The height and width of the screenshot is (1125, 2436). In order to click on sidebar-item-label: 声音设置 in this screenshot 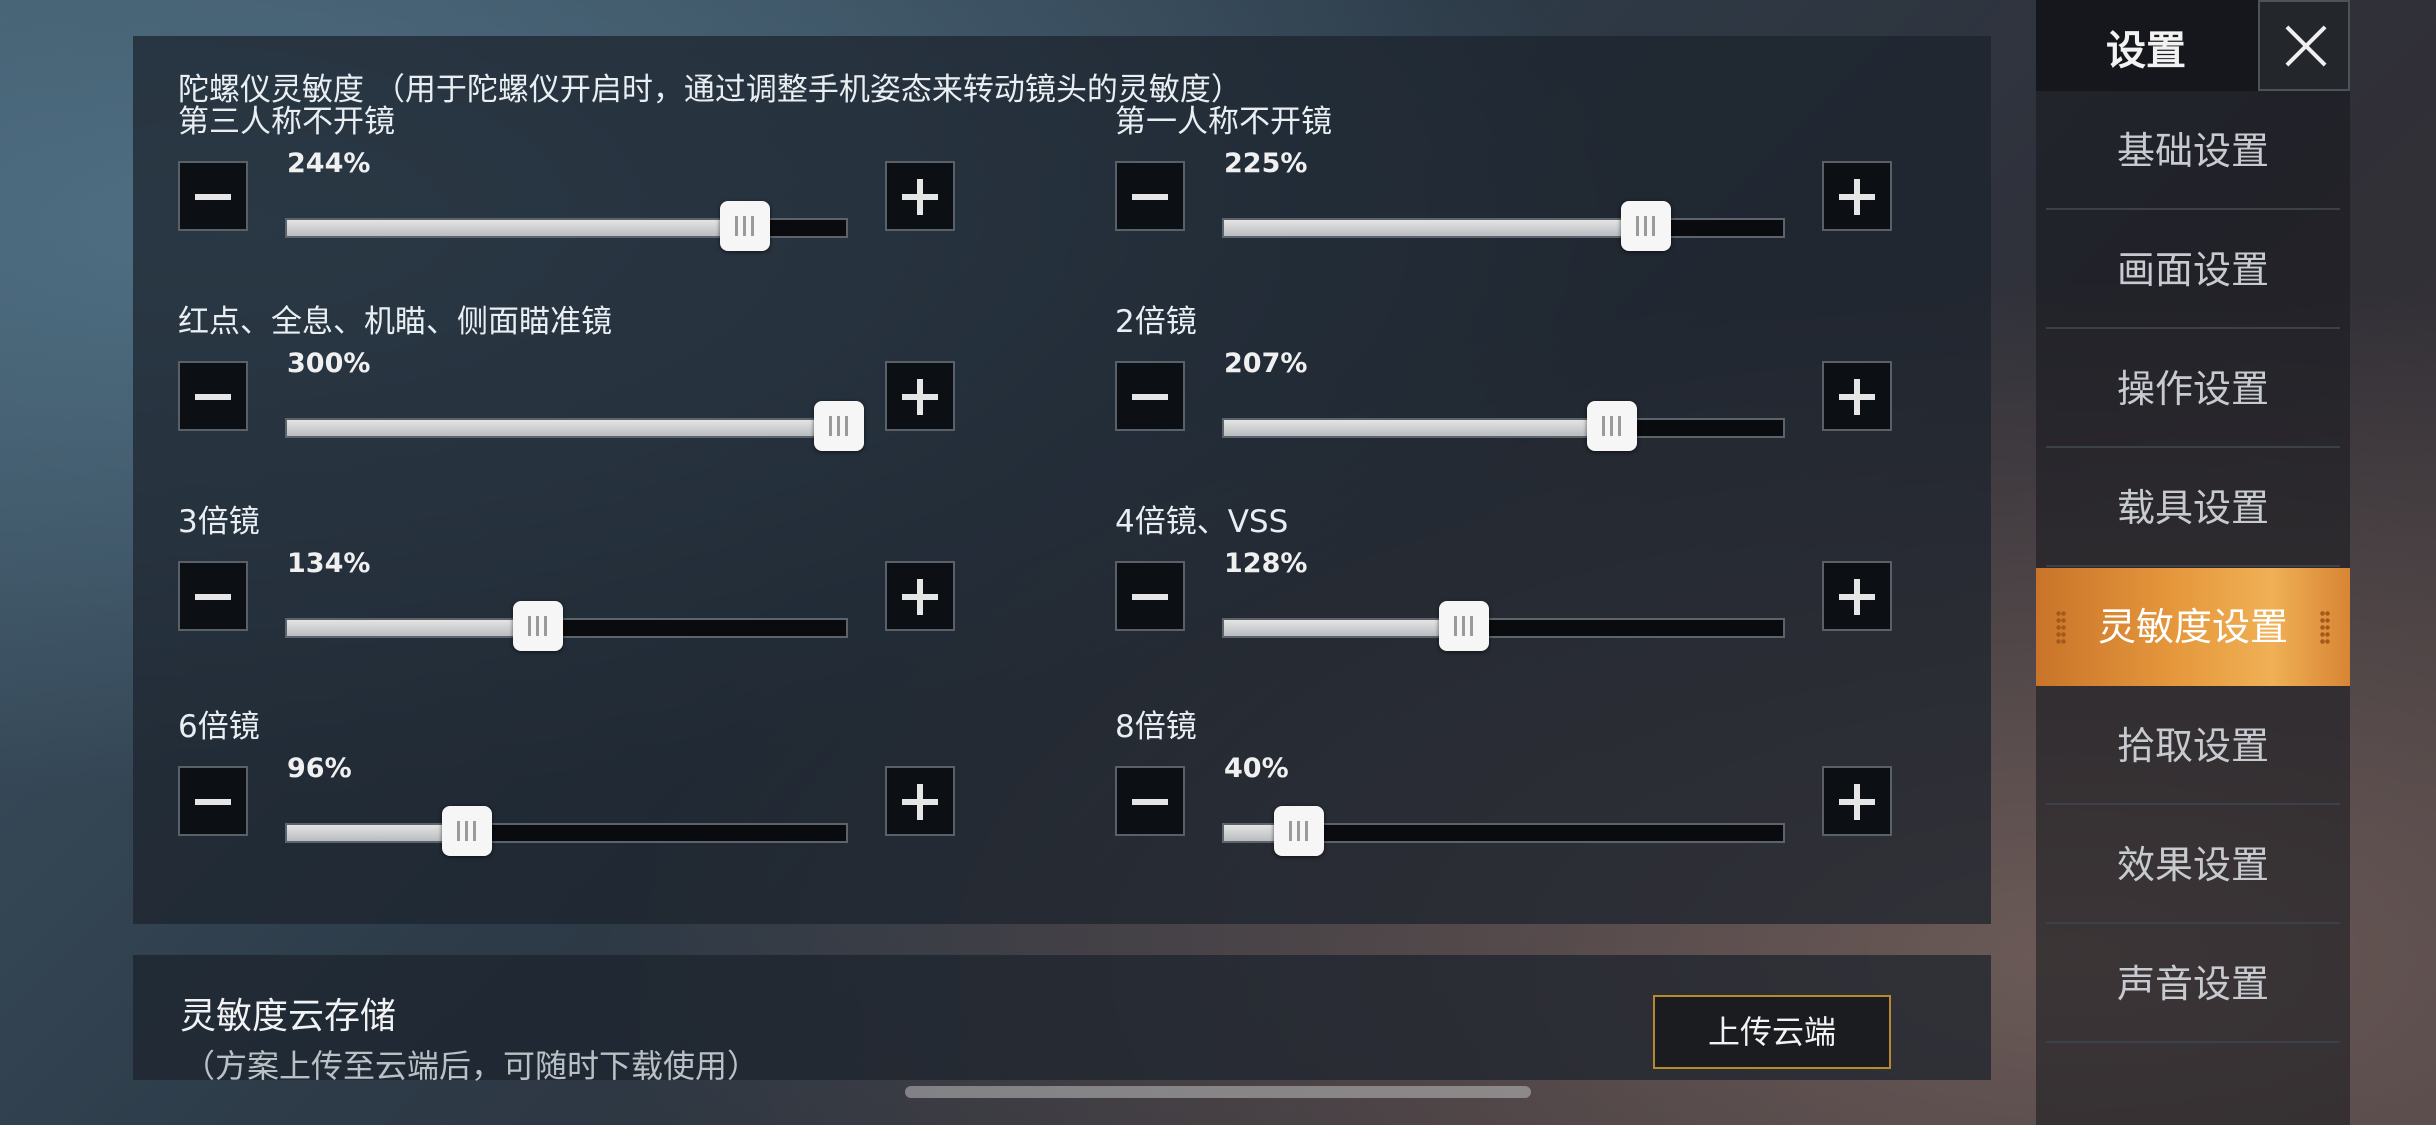, I will do `click(2192, 984)`.